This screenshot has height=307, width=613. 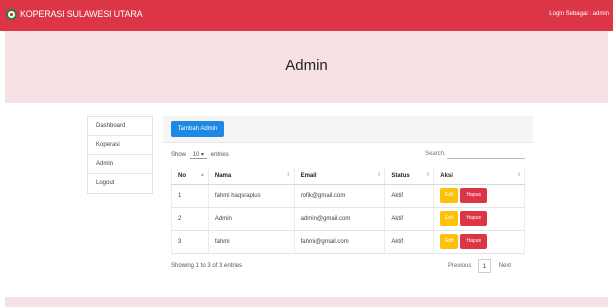 I want to click on cell-email: admin@gmail.com, so click(x=340, y=219).